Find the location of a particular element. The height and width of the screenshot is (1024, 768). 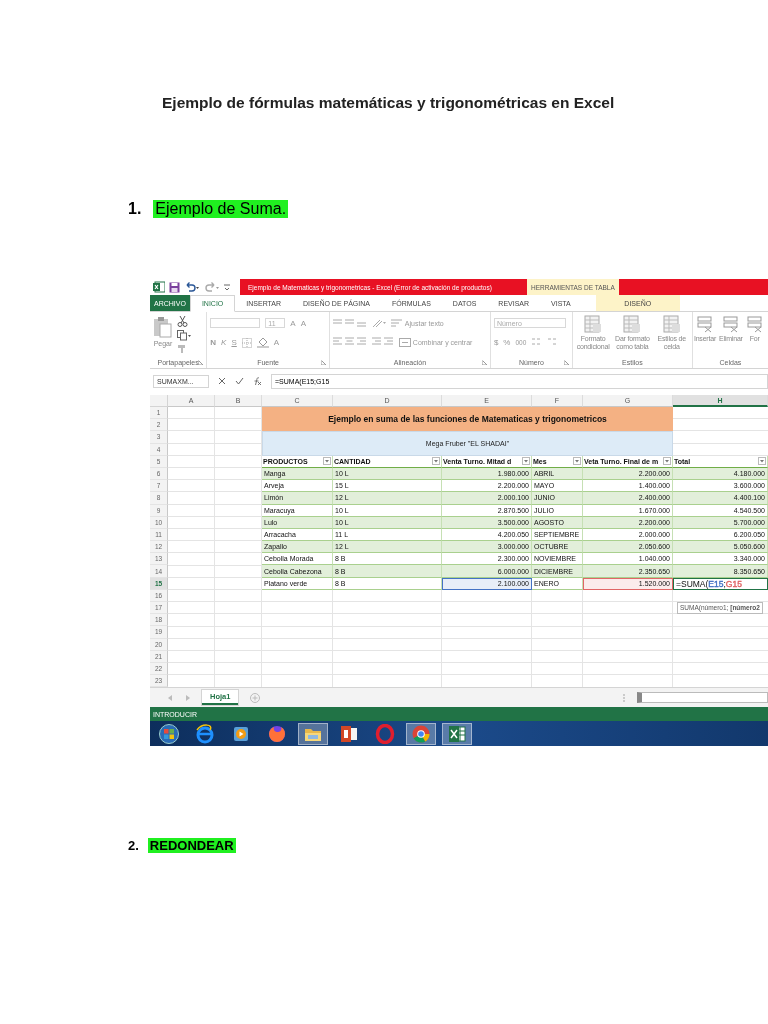

clipboard-icon is located at coordinates (163, 327).